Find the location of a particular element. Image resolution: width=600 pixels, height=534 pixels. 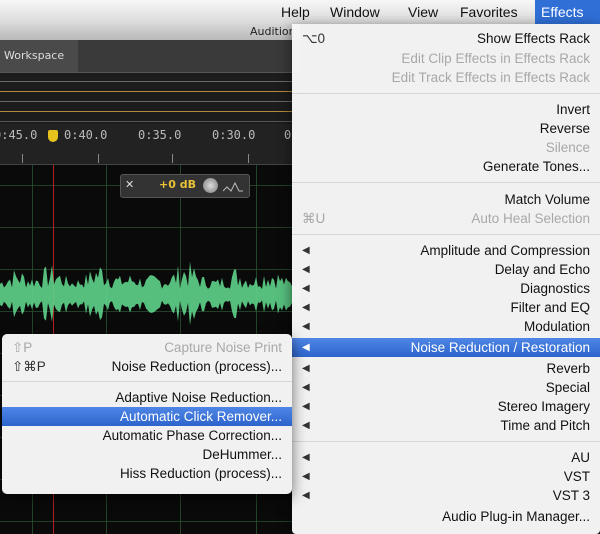

menu-item-label: Diagnostics is located at coordinates (555, 288).